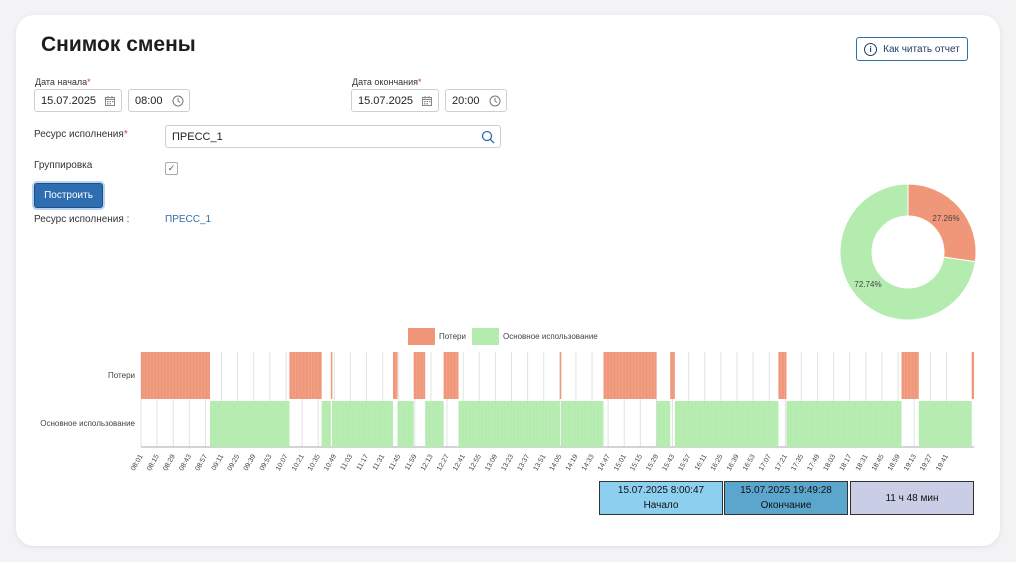  Describe the element at coordinates (347, 462) in the screenshot. I see `time-tick-label: 11:03` at that location.